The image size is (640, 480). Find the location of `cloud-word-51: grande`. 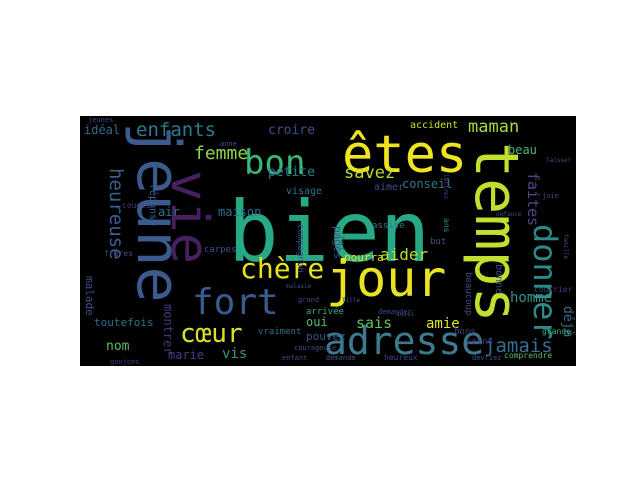

cloud-word-51: grande is located at coordinates (556, 331).